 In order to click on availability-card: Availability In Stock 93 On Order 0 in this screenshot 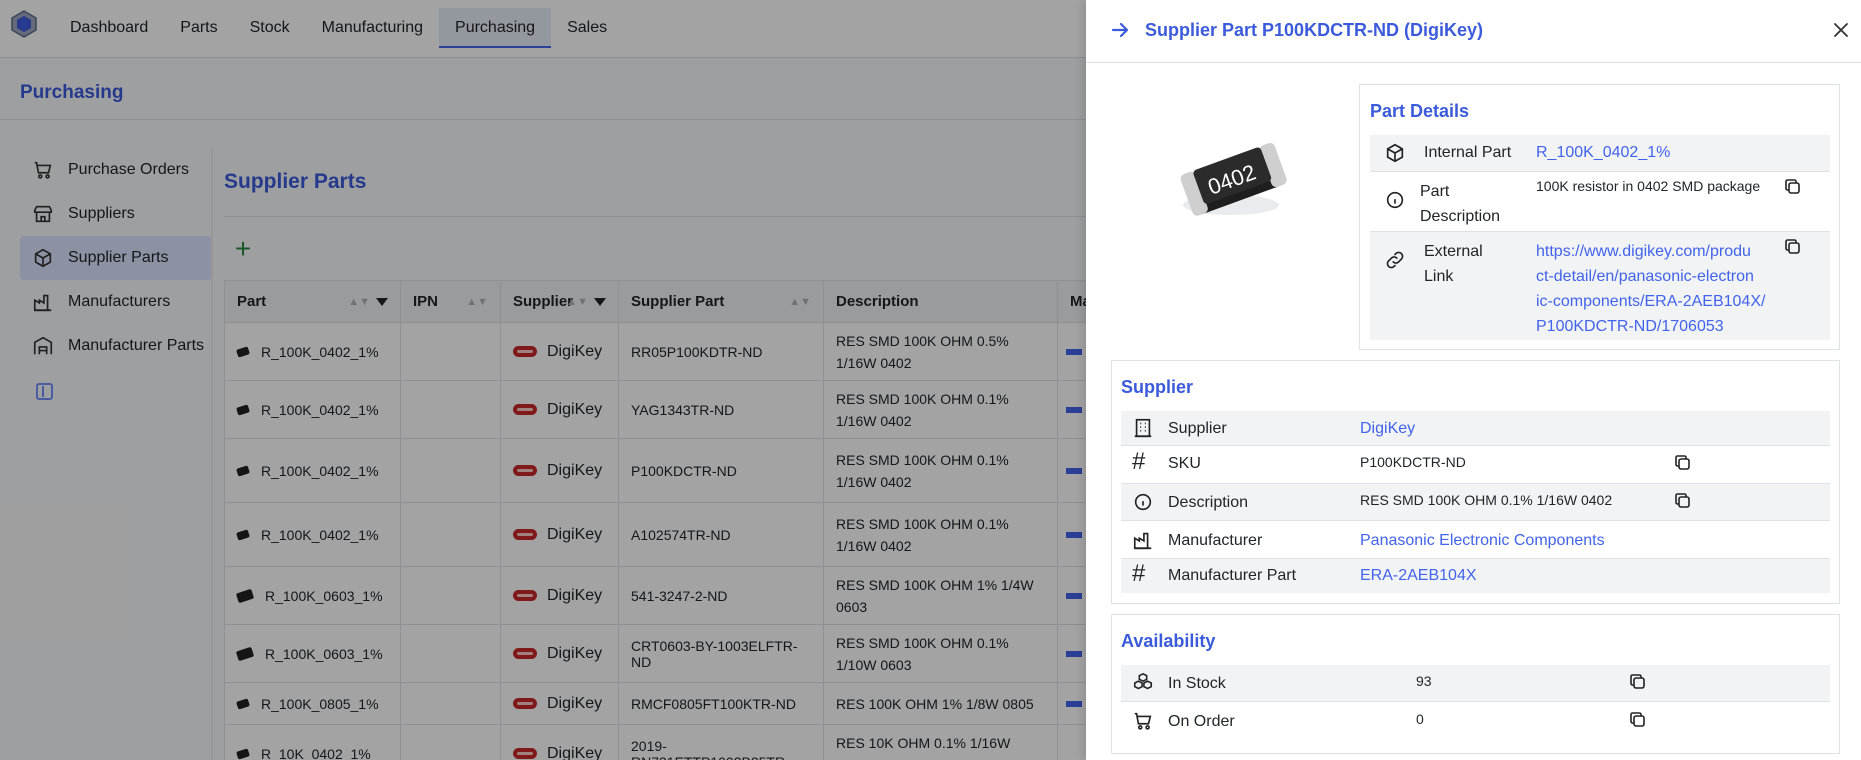, I will do `click(1475, 684)`.